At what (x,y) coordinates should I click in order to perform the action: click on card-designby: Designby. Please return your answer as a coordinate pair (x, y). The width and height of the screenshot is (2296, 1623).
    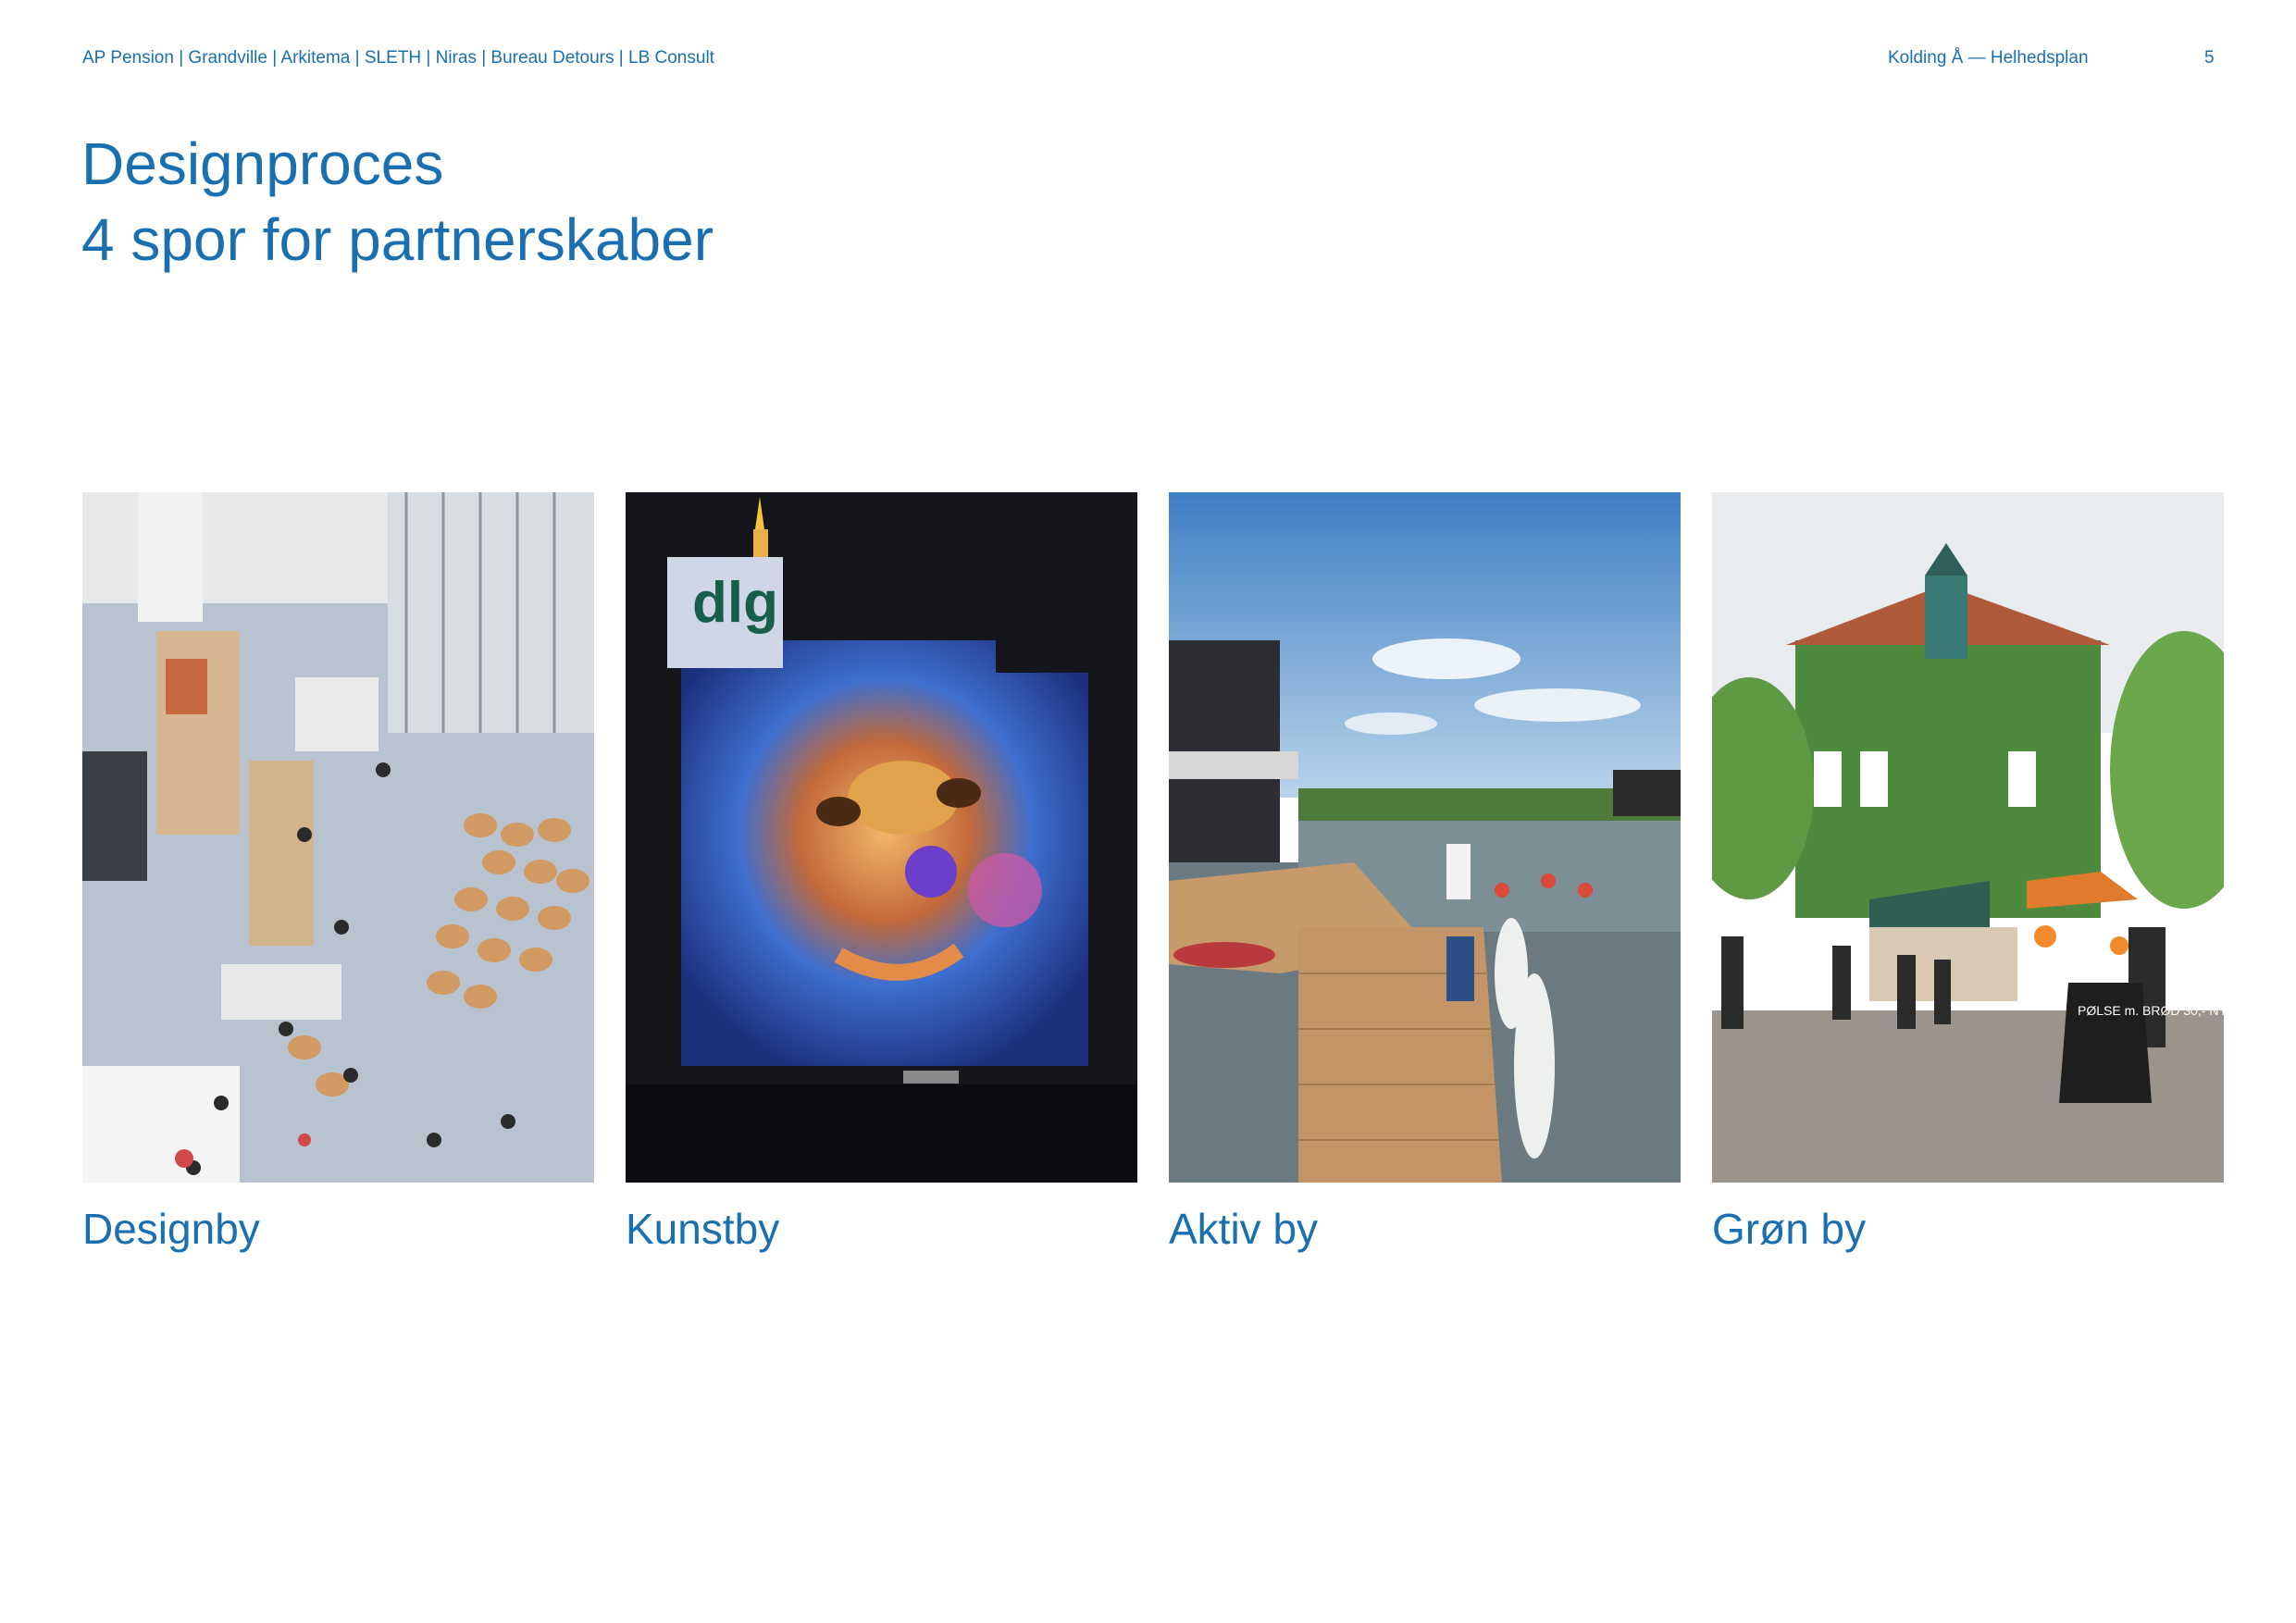
    Looking at the image, I should click on (338, 873).